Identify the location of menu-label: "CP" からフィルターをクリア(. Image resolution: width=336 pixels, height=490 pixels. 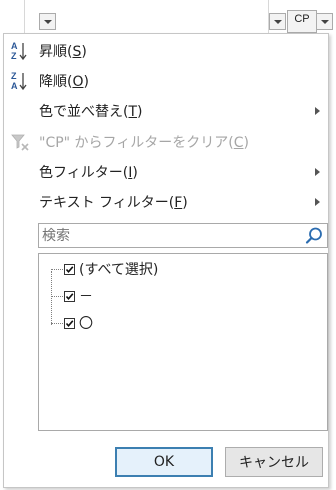
(136, 142).